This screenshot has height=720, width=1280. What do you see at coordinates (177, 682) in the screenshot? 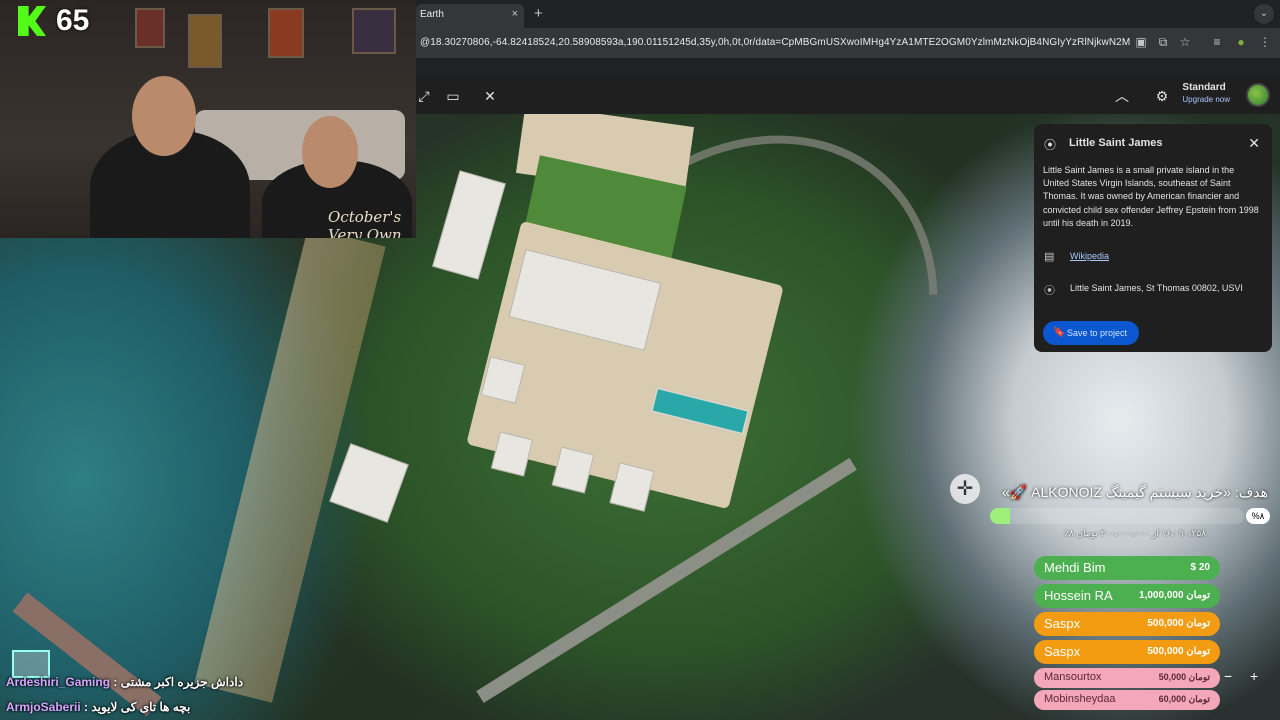
I see `chat-text: : داداش جزیره اکبر مشتی` at bounding box center [177, 682].